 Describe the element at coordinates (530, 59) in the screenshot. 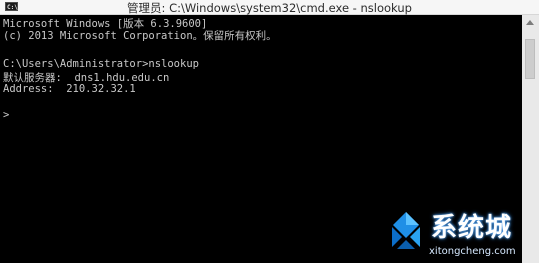

I see `scrollbar-thumb` at that location.